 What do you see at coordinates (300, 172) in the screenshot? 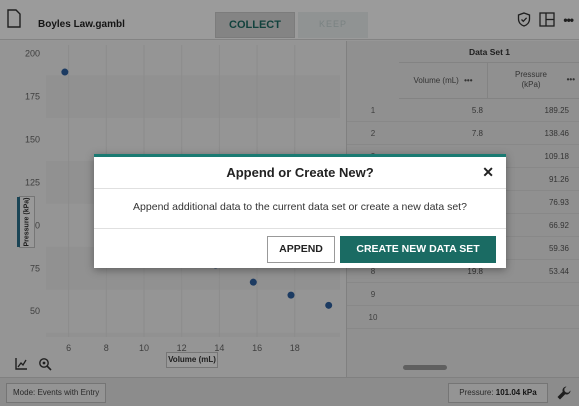
I see `dialog-title: Append or Create New?` at bounding box center [300, 172].